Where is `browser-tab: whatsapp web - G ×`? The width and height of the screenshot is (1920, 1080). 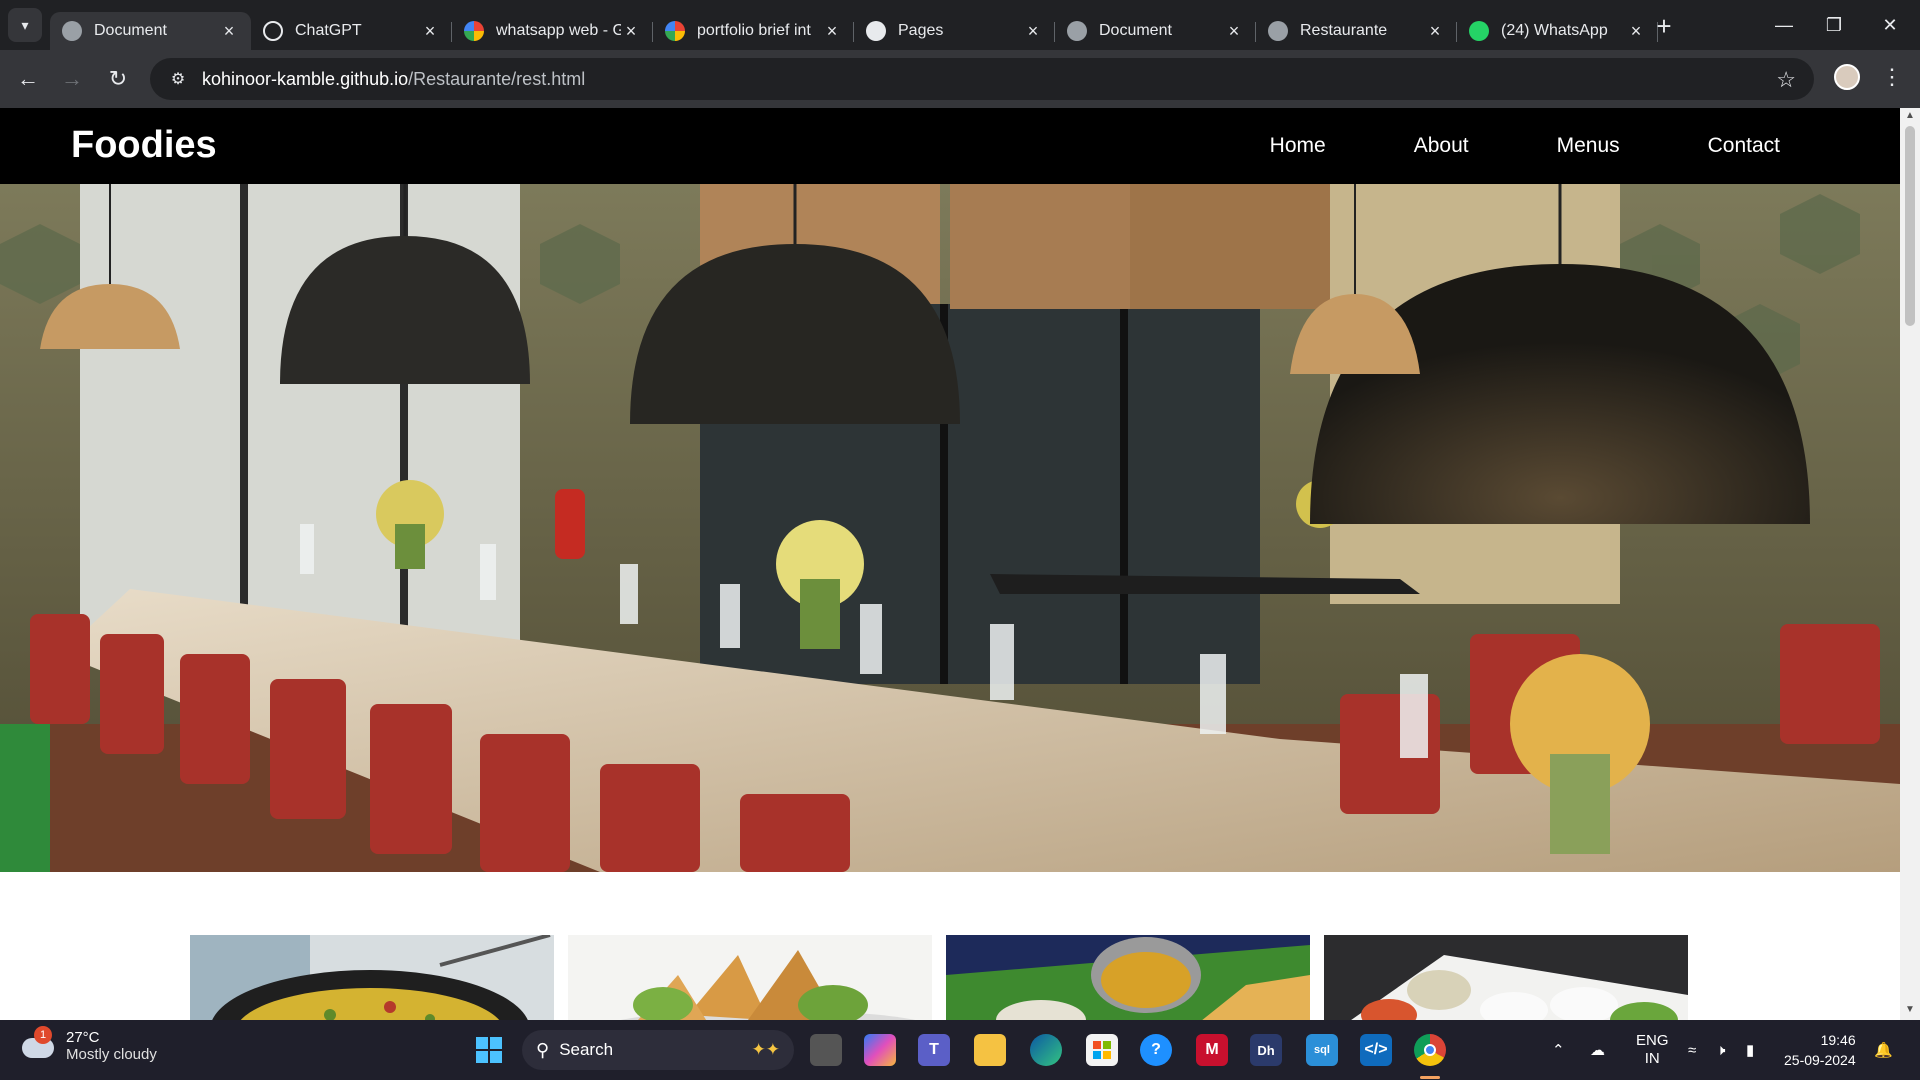 browser-tab: whatsapp web - G × is located at coordinates (552, 31).